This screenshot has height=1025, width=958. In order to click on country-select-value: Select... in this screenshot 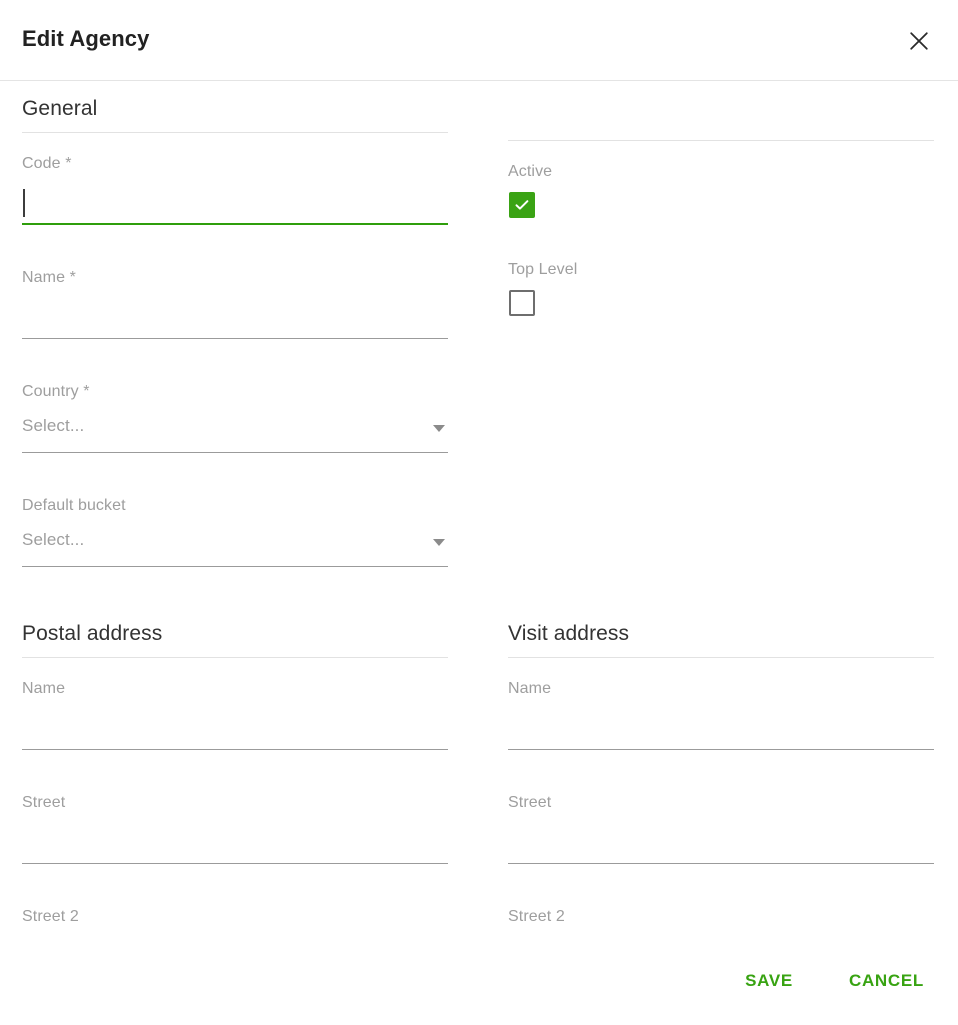, I will do `click(53, 425)`.